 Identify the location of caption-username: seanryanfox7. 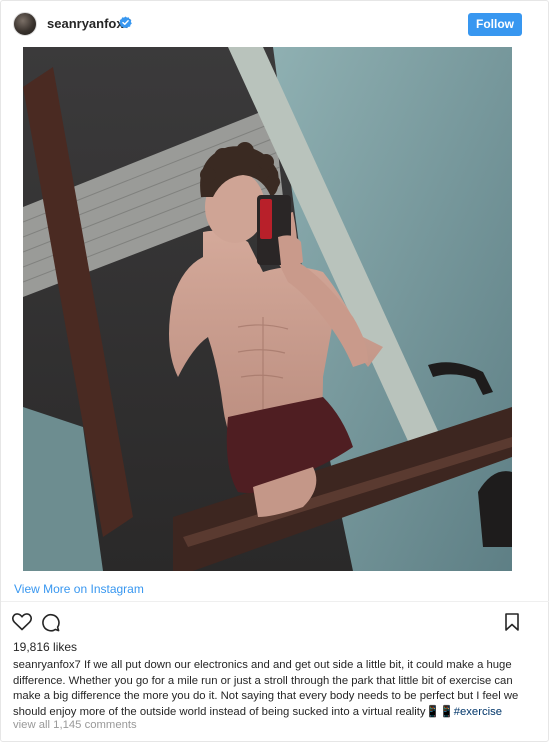
(47, 665).